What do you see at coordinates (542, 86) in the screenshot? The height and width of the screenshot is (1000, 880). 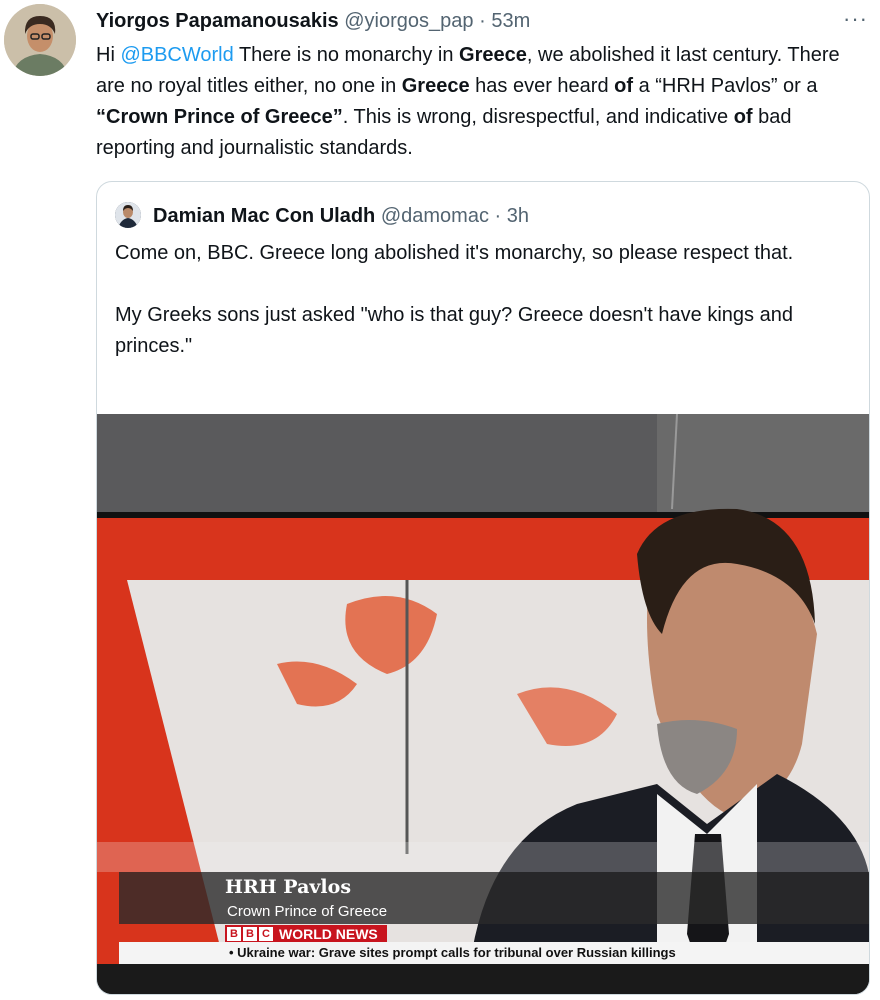 I see `text-part: has ever heard` at bounding box center [542, 86].